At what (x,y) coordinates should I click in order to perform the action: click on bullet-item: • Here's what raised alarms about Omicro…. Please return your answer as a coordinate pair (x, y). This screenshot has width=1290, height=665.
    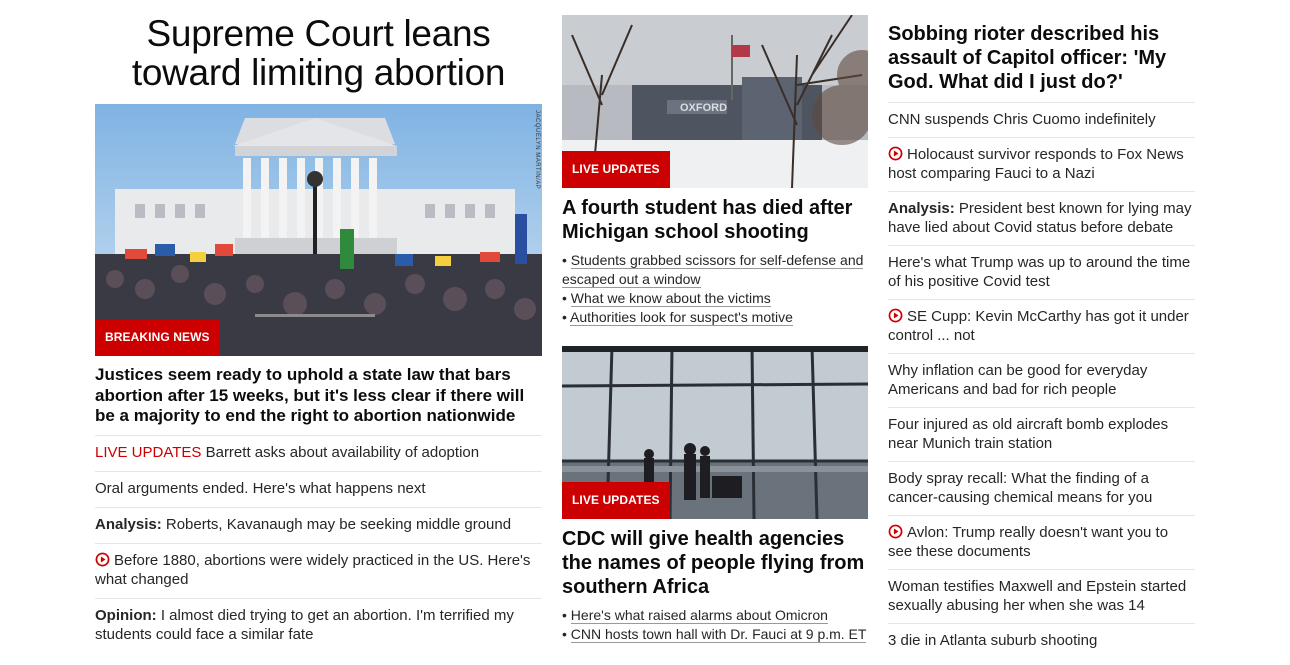
    Looking at the image, I should click on (715, 615).